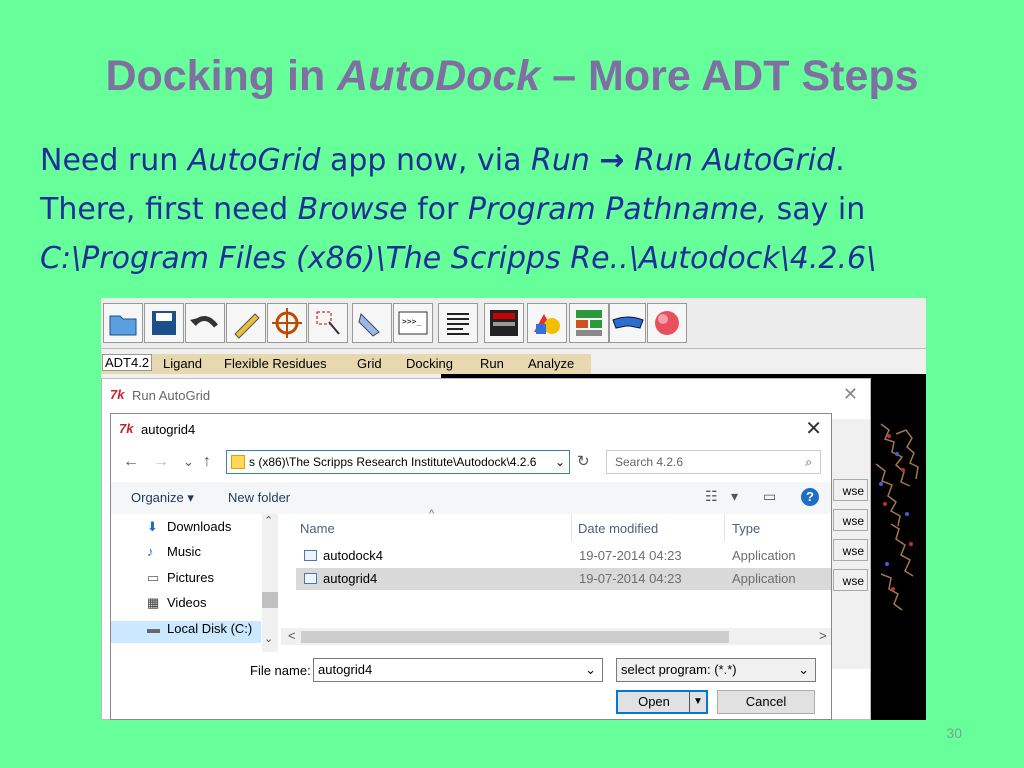  I want to click on adt-toolbar: >>>_, so click(513, 323).